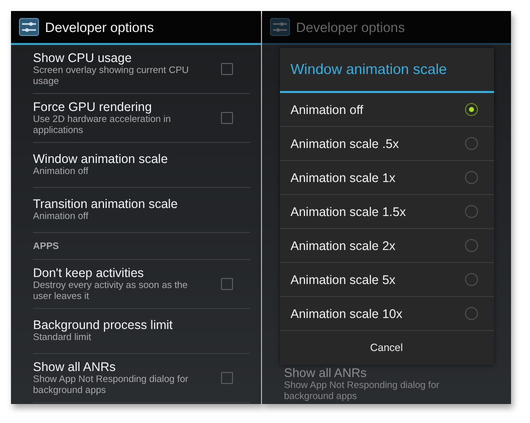 The height and width of the screenshot is (423, 530). I want to click on option-row: Animation scale .5x, so click(387, 144).